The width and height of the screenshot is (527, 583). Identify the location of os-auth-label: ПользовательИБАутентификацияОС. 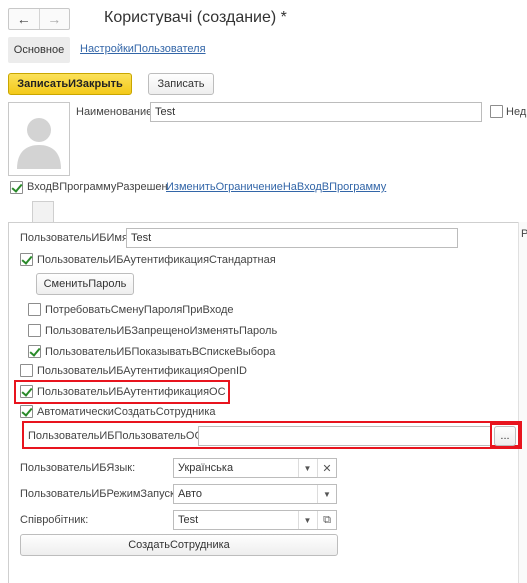
(131, 392).